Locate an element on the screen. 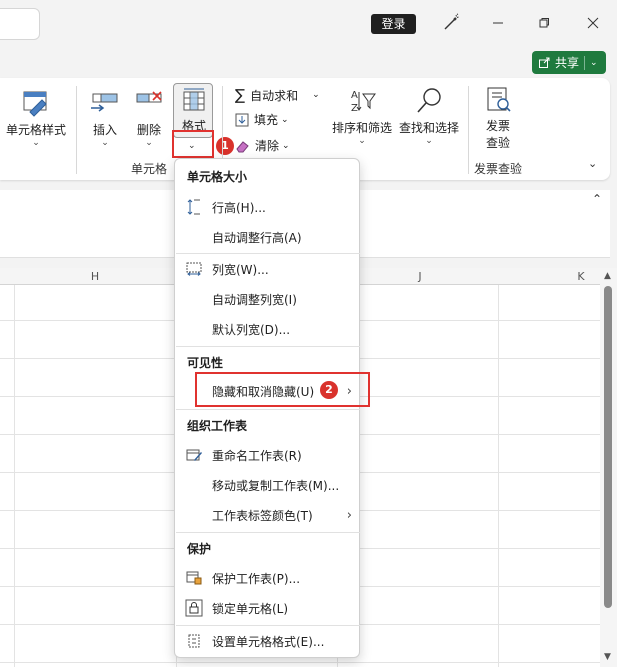 This screenshot has width=617, height=667. protect-sheet-icon is located at coordinates (194, 578).